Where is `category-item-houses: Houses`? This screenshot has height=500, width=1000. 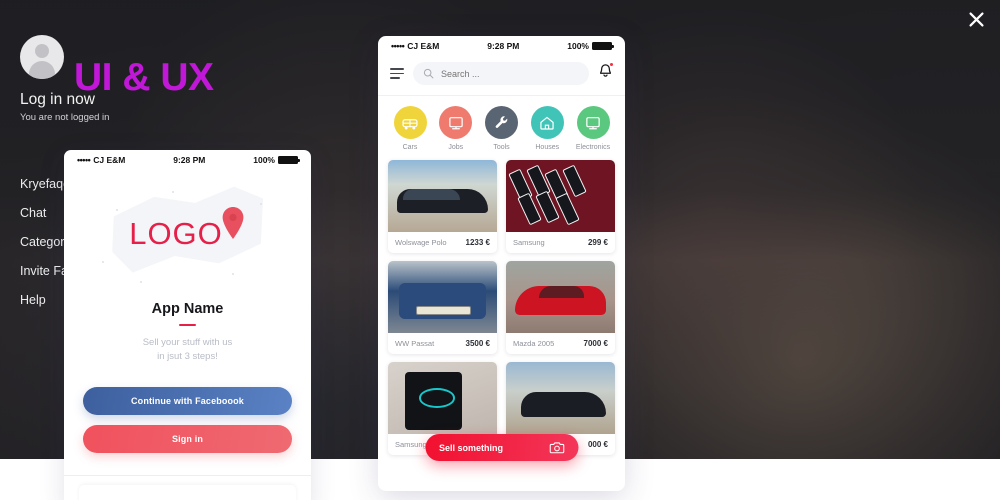
category-item-houses: Houses is located at coordinates (547, 128).